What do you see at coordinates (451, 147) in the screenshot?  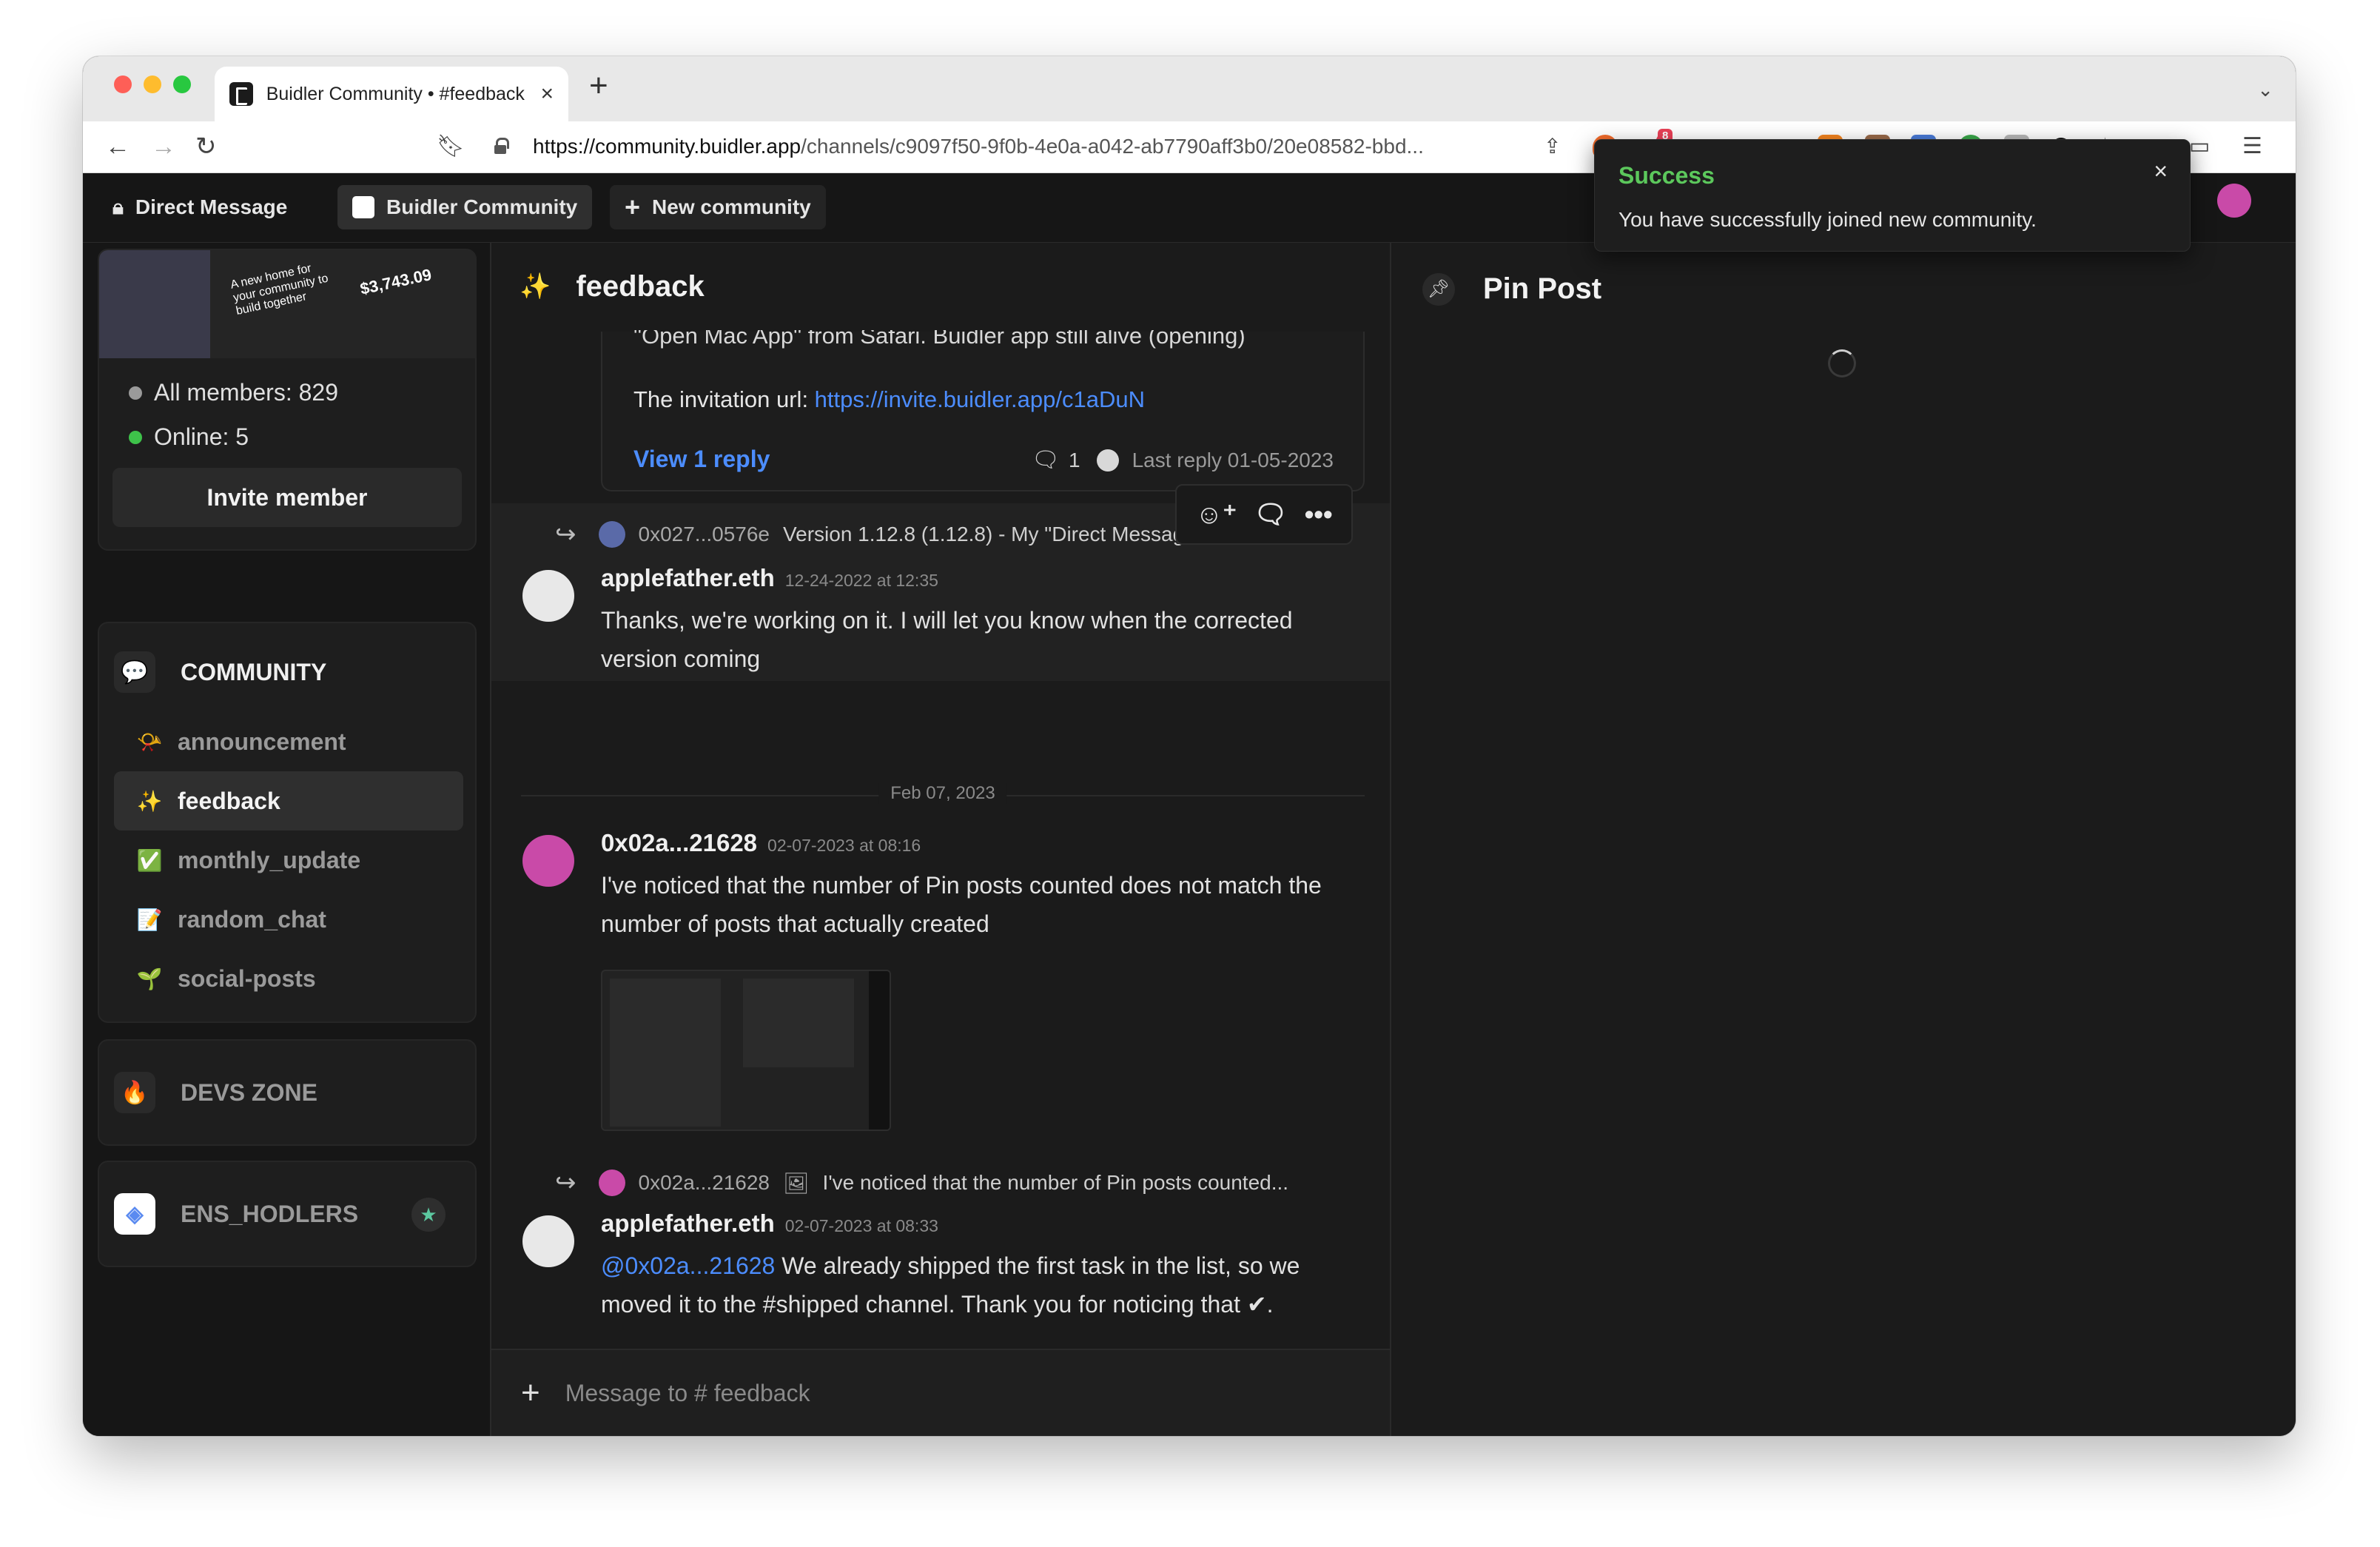 I see `bookmark-icon: 🔖︎` at bounding box center [451, 147].